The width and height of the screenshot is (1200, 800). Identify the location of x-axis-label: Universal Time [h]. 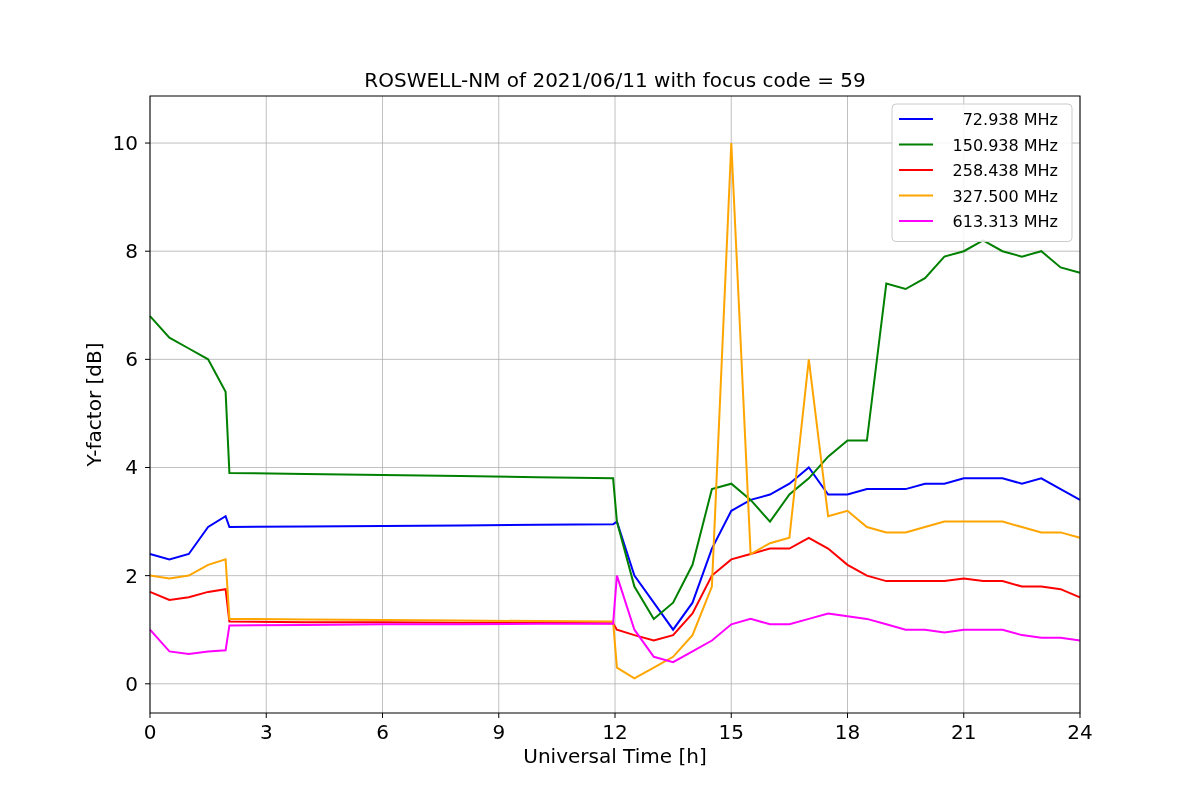
(615, 756).